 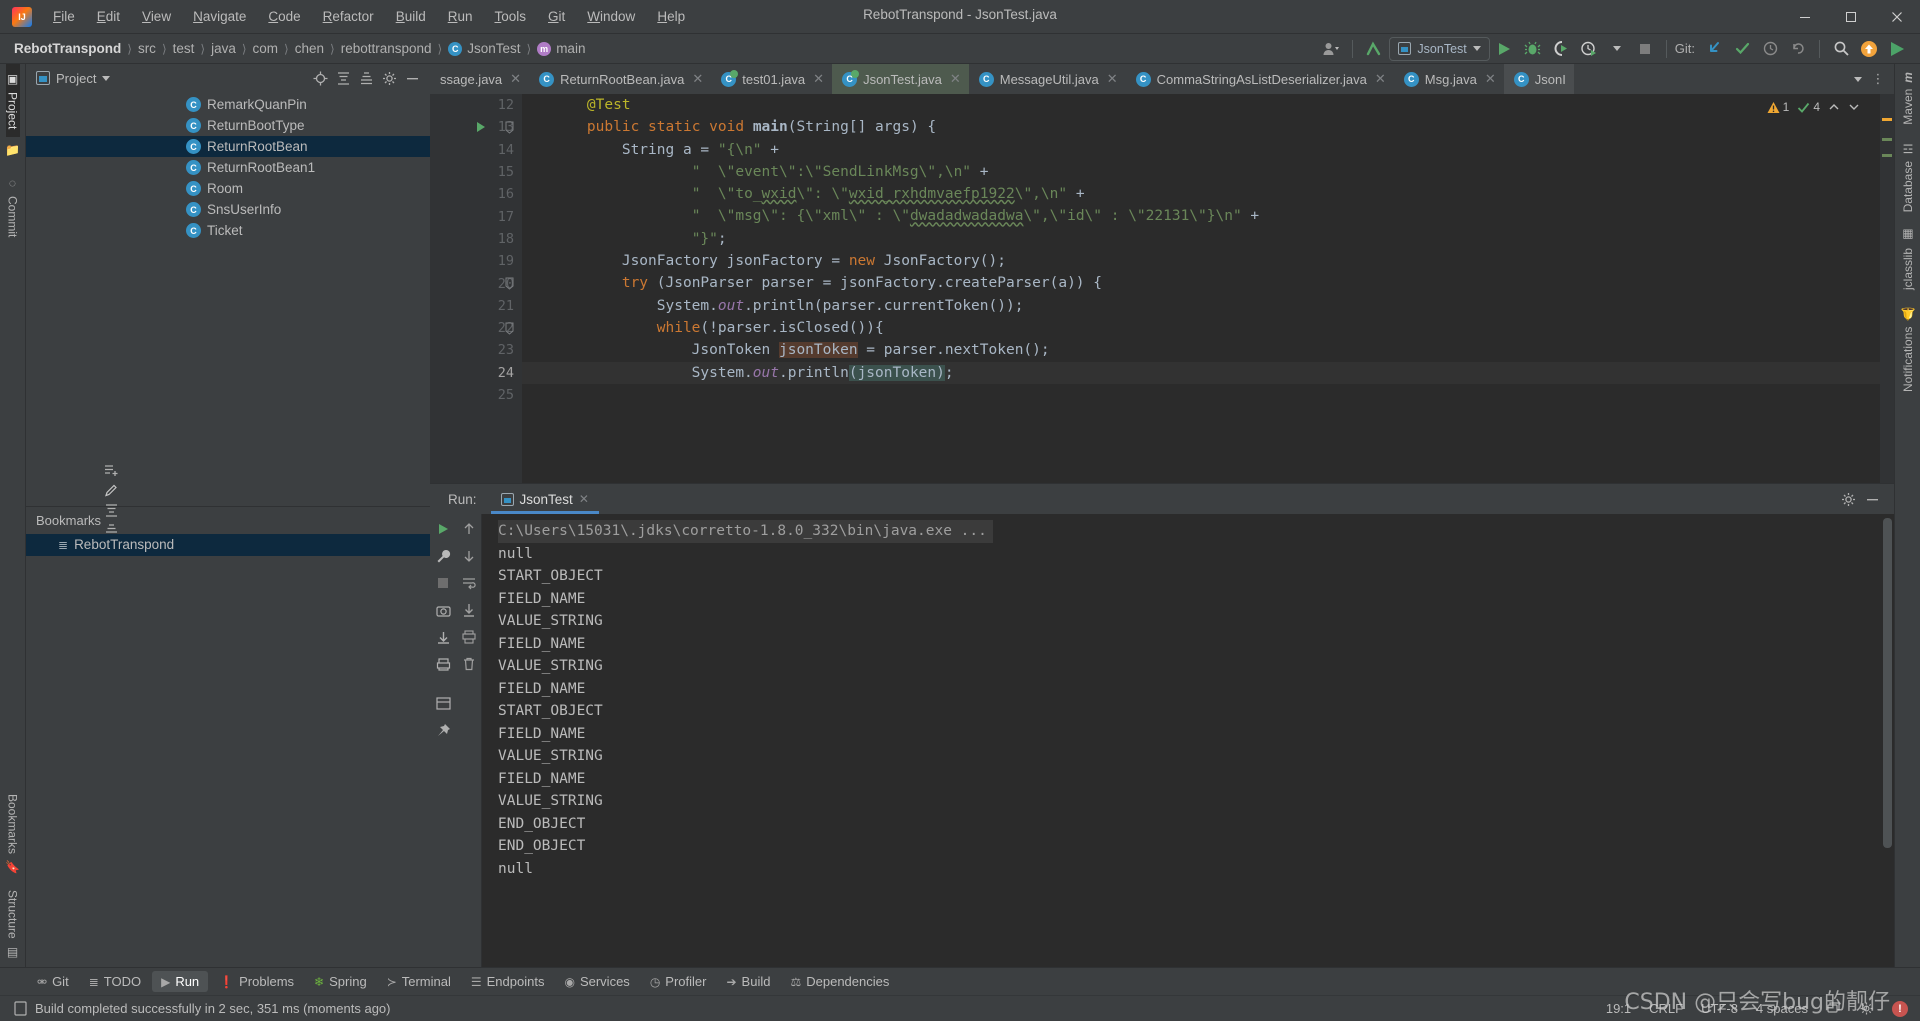 I want to click on breadcrumb-main: m main, so click(x=561, y=48).